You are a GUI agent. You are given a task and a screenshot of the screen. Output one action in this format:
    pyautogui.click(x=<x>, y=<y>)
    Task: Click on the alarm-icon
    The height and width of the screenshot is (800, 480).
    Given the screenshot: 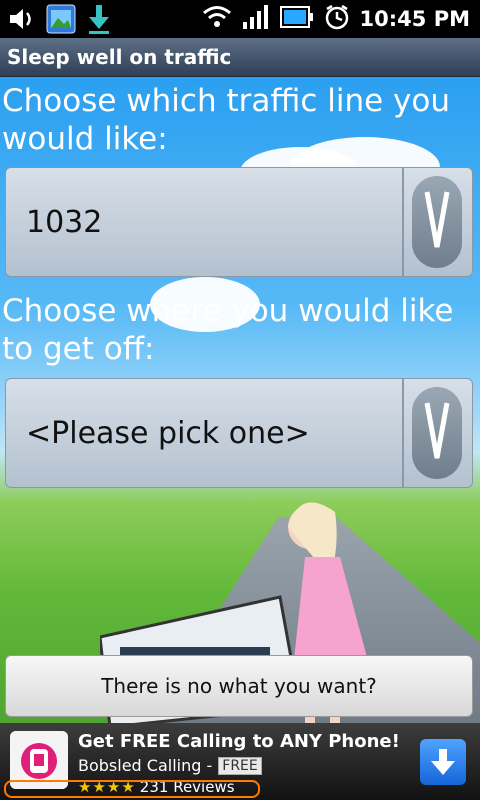 What is the action you would take?
    pyautogui.click(x=337, y=19)
    